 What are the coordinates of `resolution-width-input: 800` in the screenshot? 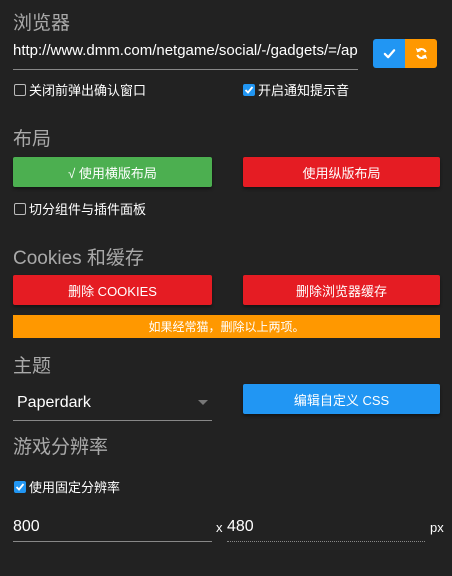 It's located at (112, 527).